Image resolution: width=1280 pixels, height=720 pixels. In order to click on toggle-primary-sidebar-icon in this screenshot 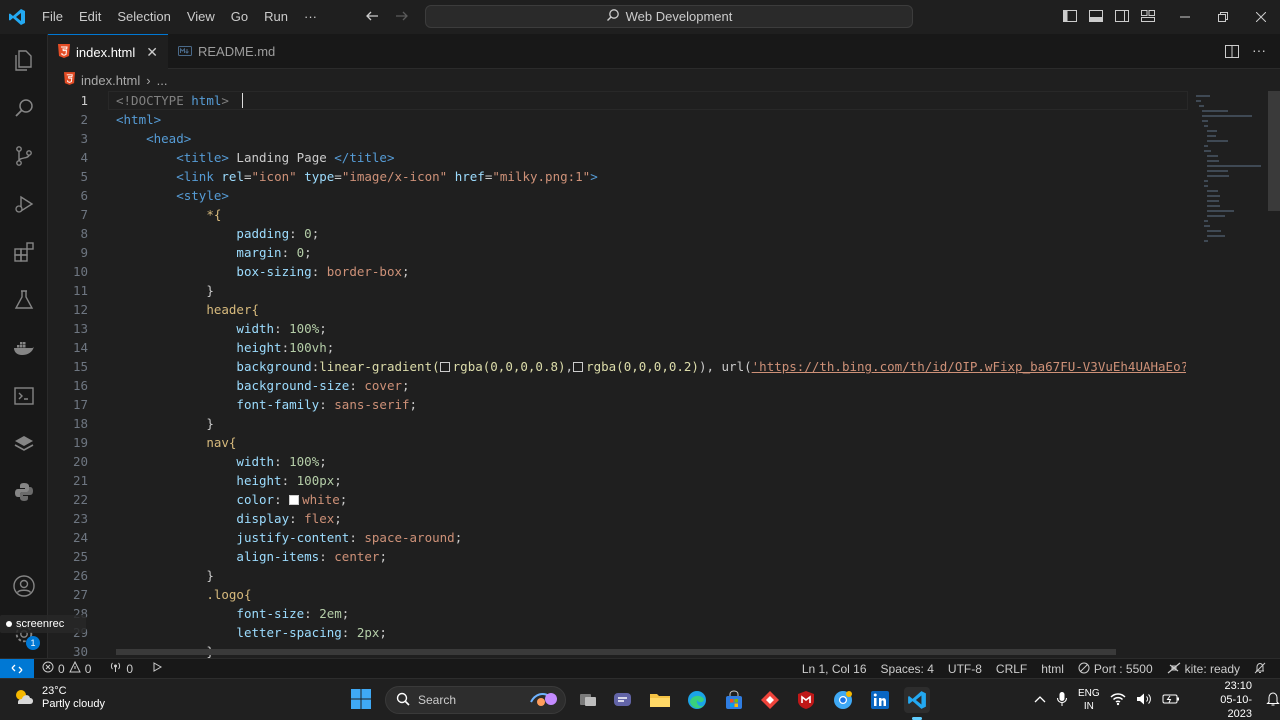, I will do `click(1070, 17)`.